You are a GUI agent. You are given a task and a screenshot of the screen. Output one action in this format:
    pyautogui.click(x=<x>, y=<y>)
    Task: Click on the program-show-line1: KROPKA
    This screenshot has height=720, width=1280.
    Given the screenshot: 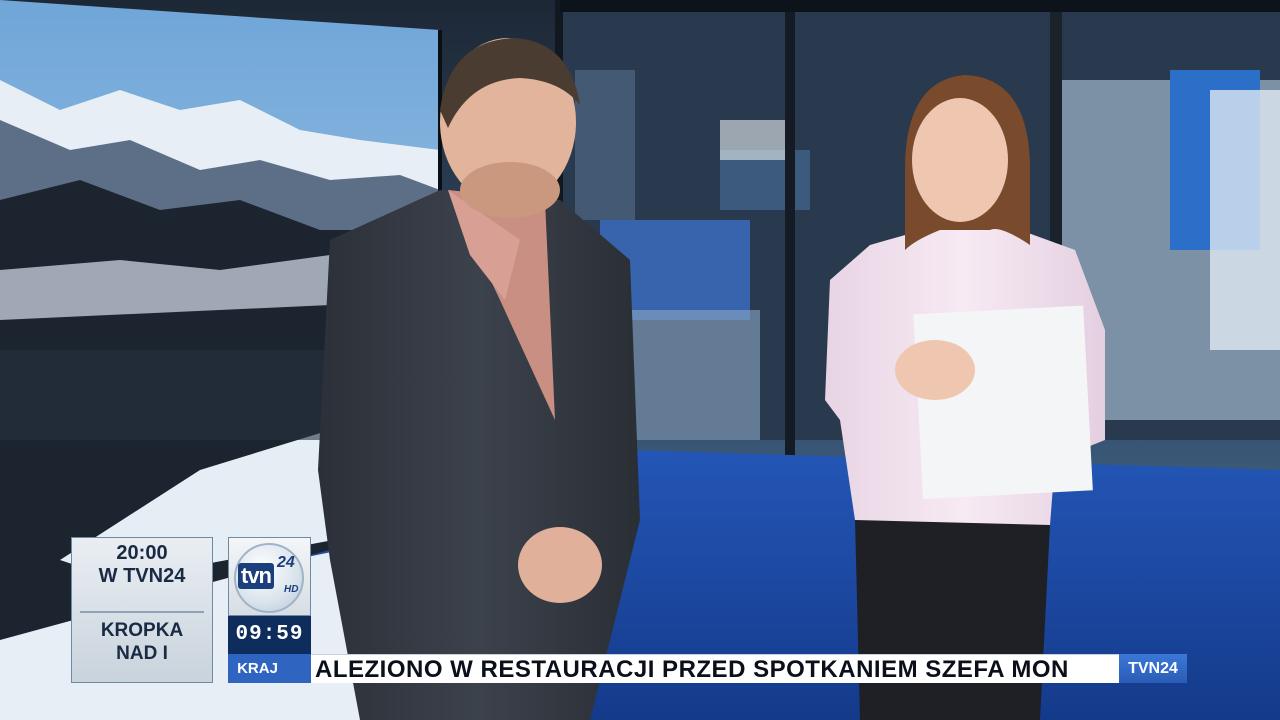 What is the action you would take?
    pyautogui.click(x=142, y=630)
    